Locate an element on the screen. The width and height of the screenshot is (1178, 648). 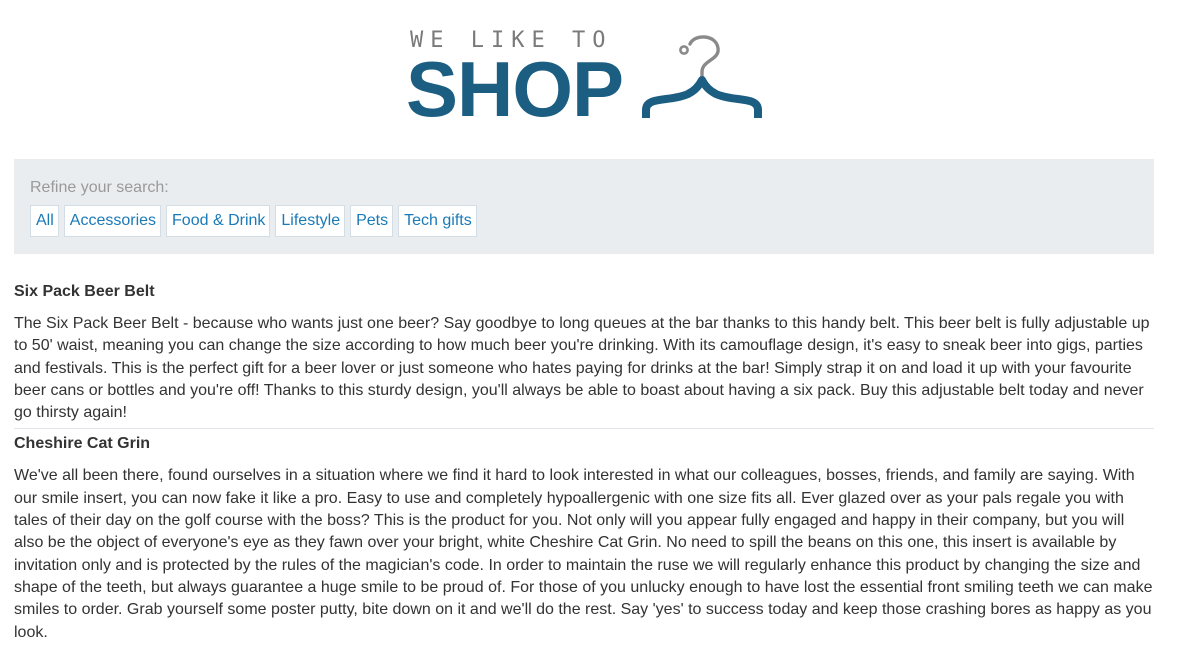
filter-link-food-drink: Food & Drink is located at coordinates (218, 221).